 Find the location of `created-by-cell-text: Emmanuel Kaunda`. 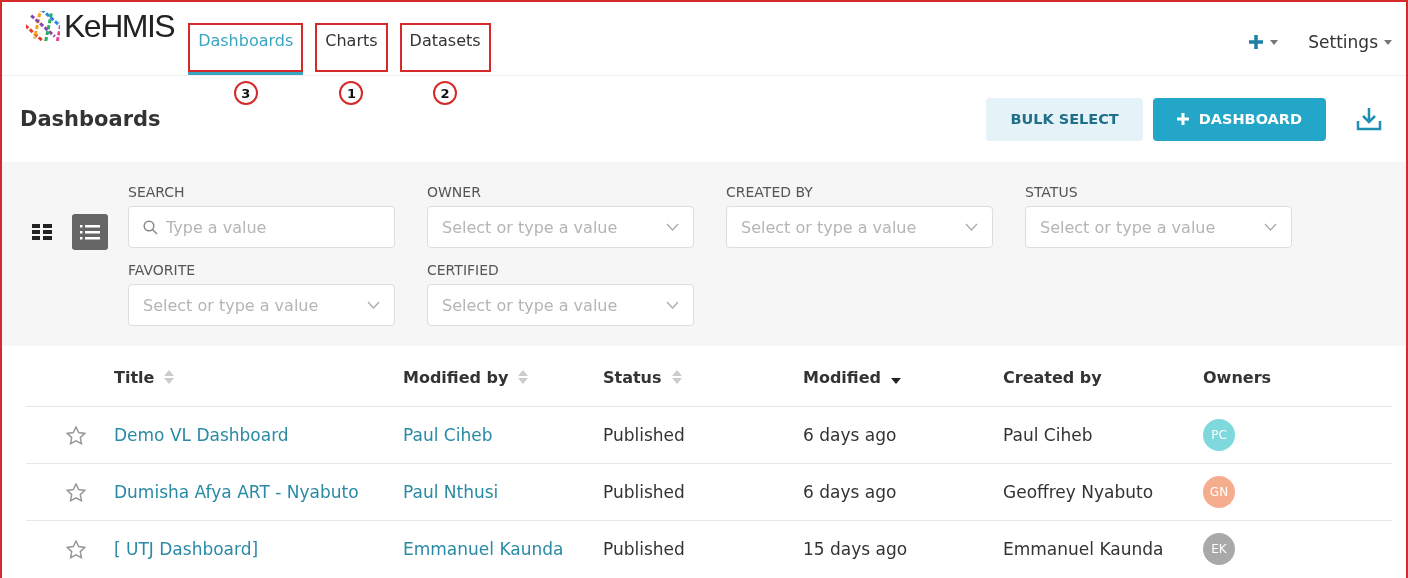

created-by-cell-text: Emmanuel Kaunda is located at coordinates (1084, 549).